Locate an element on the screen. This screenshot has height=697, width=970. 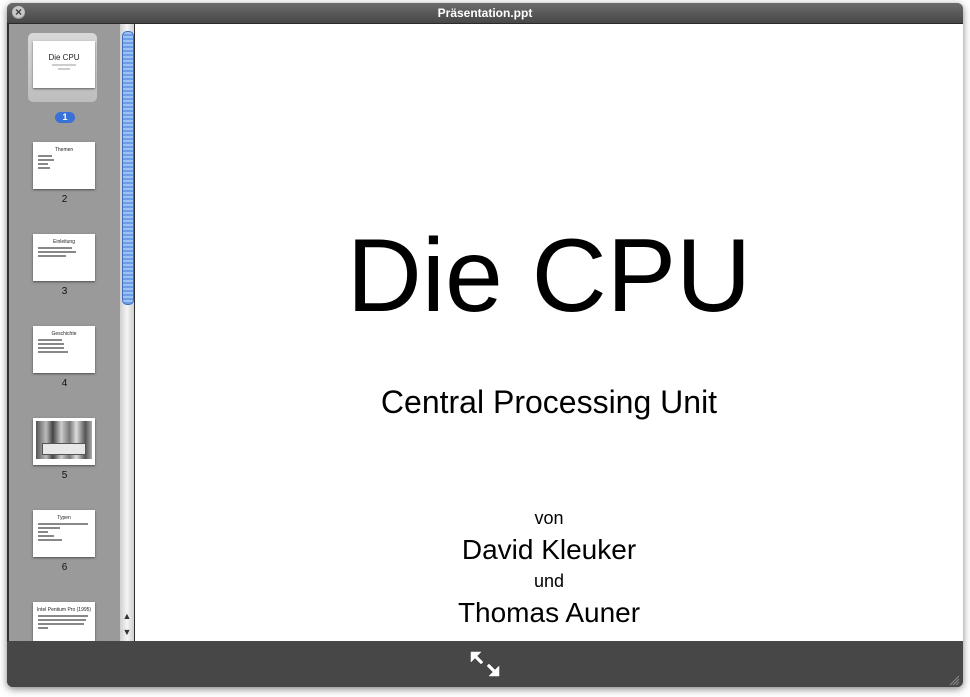
slide-number-badge: 1 is located at coordinates (65, 117).